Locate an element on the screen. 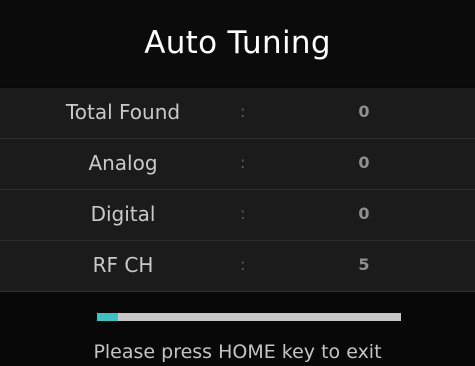  row-rf-channel: RF CH : 5 is located at coordinates (237, 266).